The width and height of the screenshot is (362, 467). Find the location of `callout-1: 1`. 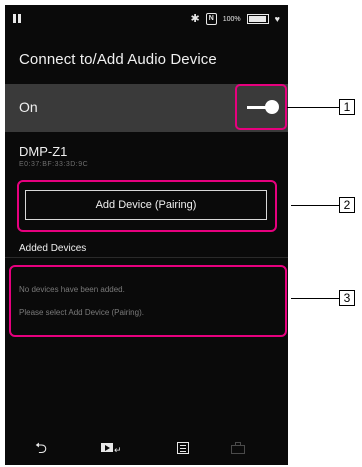

callout-1: 1 is located at coordinates (347, 107).